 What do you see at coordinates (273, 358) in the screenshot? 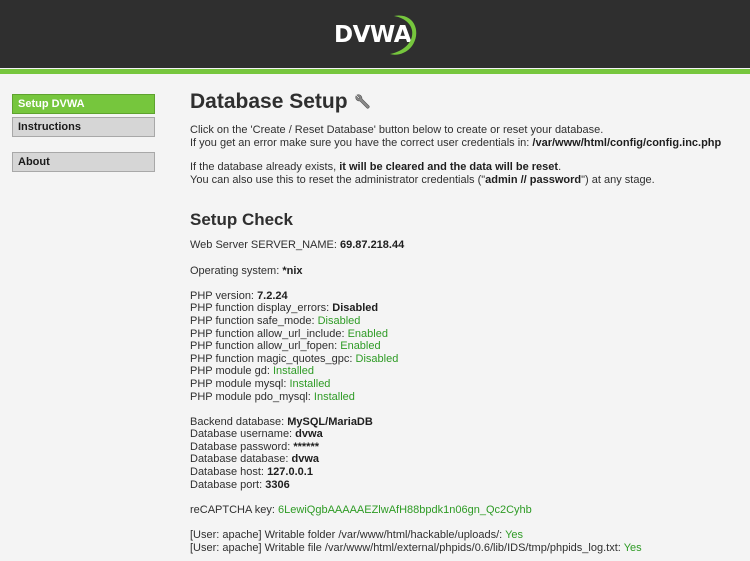
I see `php-check-row-label: PHP function magic_quotes_gpc:` at bounding box center [273, 358].